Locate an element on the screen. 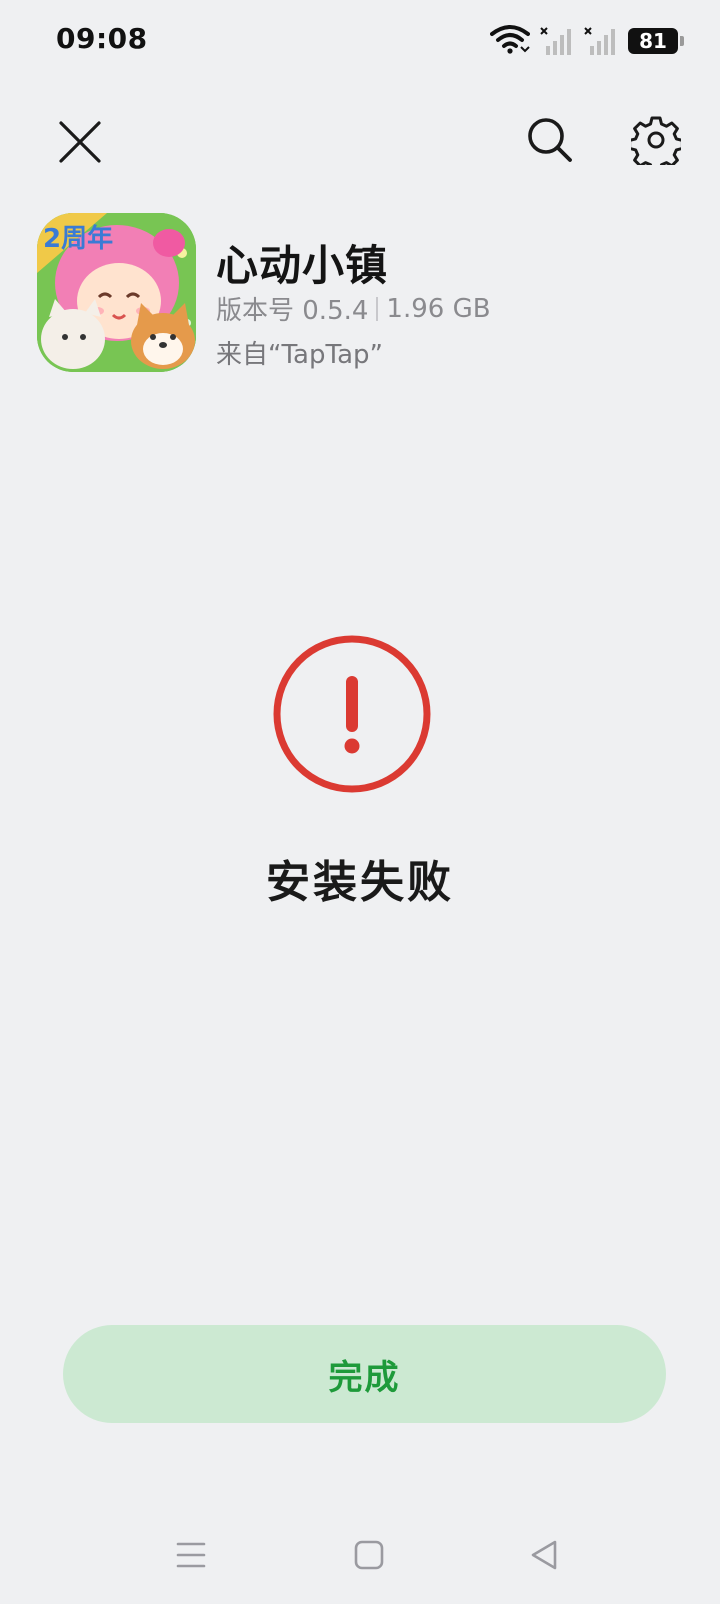  home-icon is located at coordinates (369, 1555).